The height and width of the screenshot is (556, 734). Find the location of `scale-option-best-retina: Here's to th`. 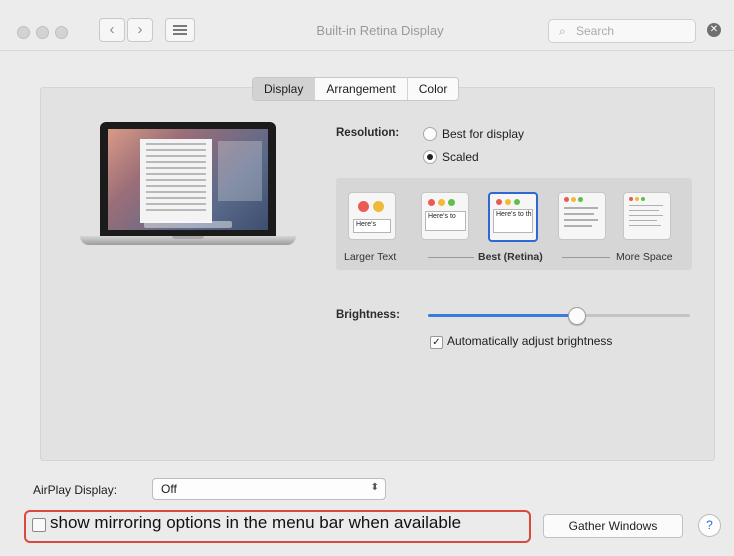

scale-option-best-retina: Here's to th is located at coordinates (513, 217).